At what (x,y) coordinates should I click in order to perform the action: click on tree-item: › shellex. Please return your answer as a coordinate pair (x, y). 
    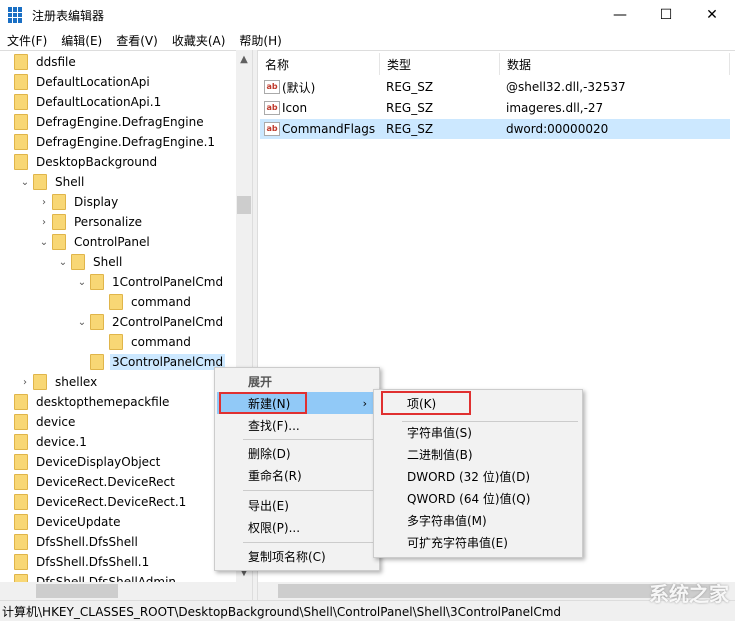
    Looking at the image, I should click on (59, 382).